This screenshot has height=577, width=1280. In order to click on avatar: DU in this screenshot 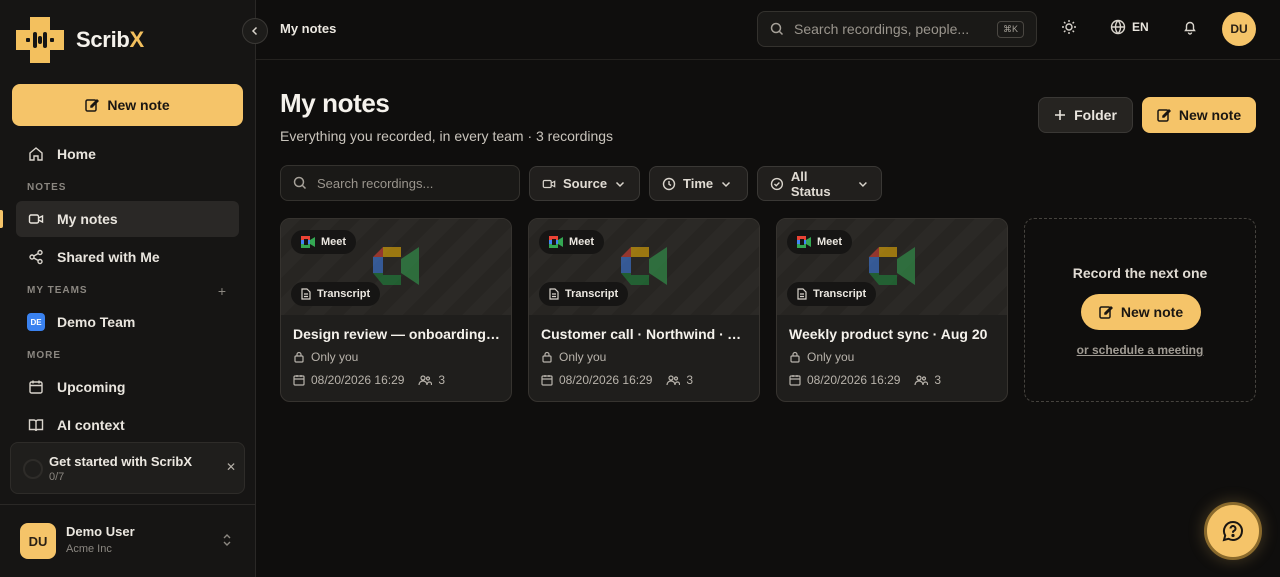, I will do `click(1239, 29)`.